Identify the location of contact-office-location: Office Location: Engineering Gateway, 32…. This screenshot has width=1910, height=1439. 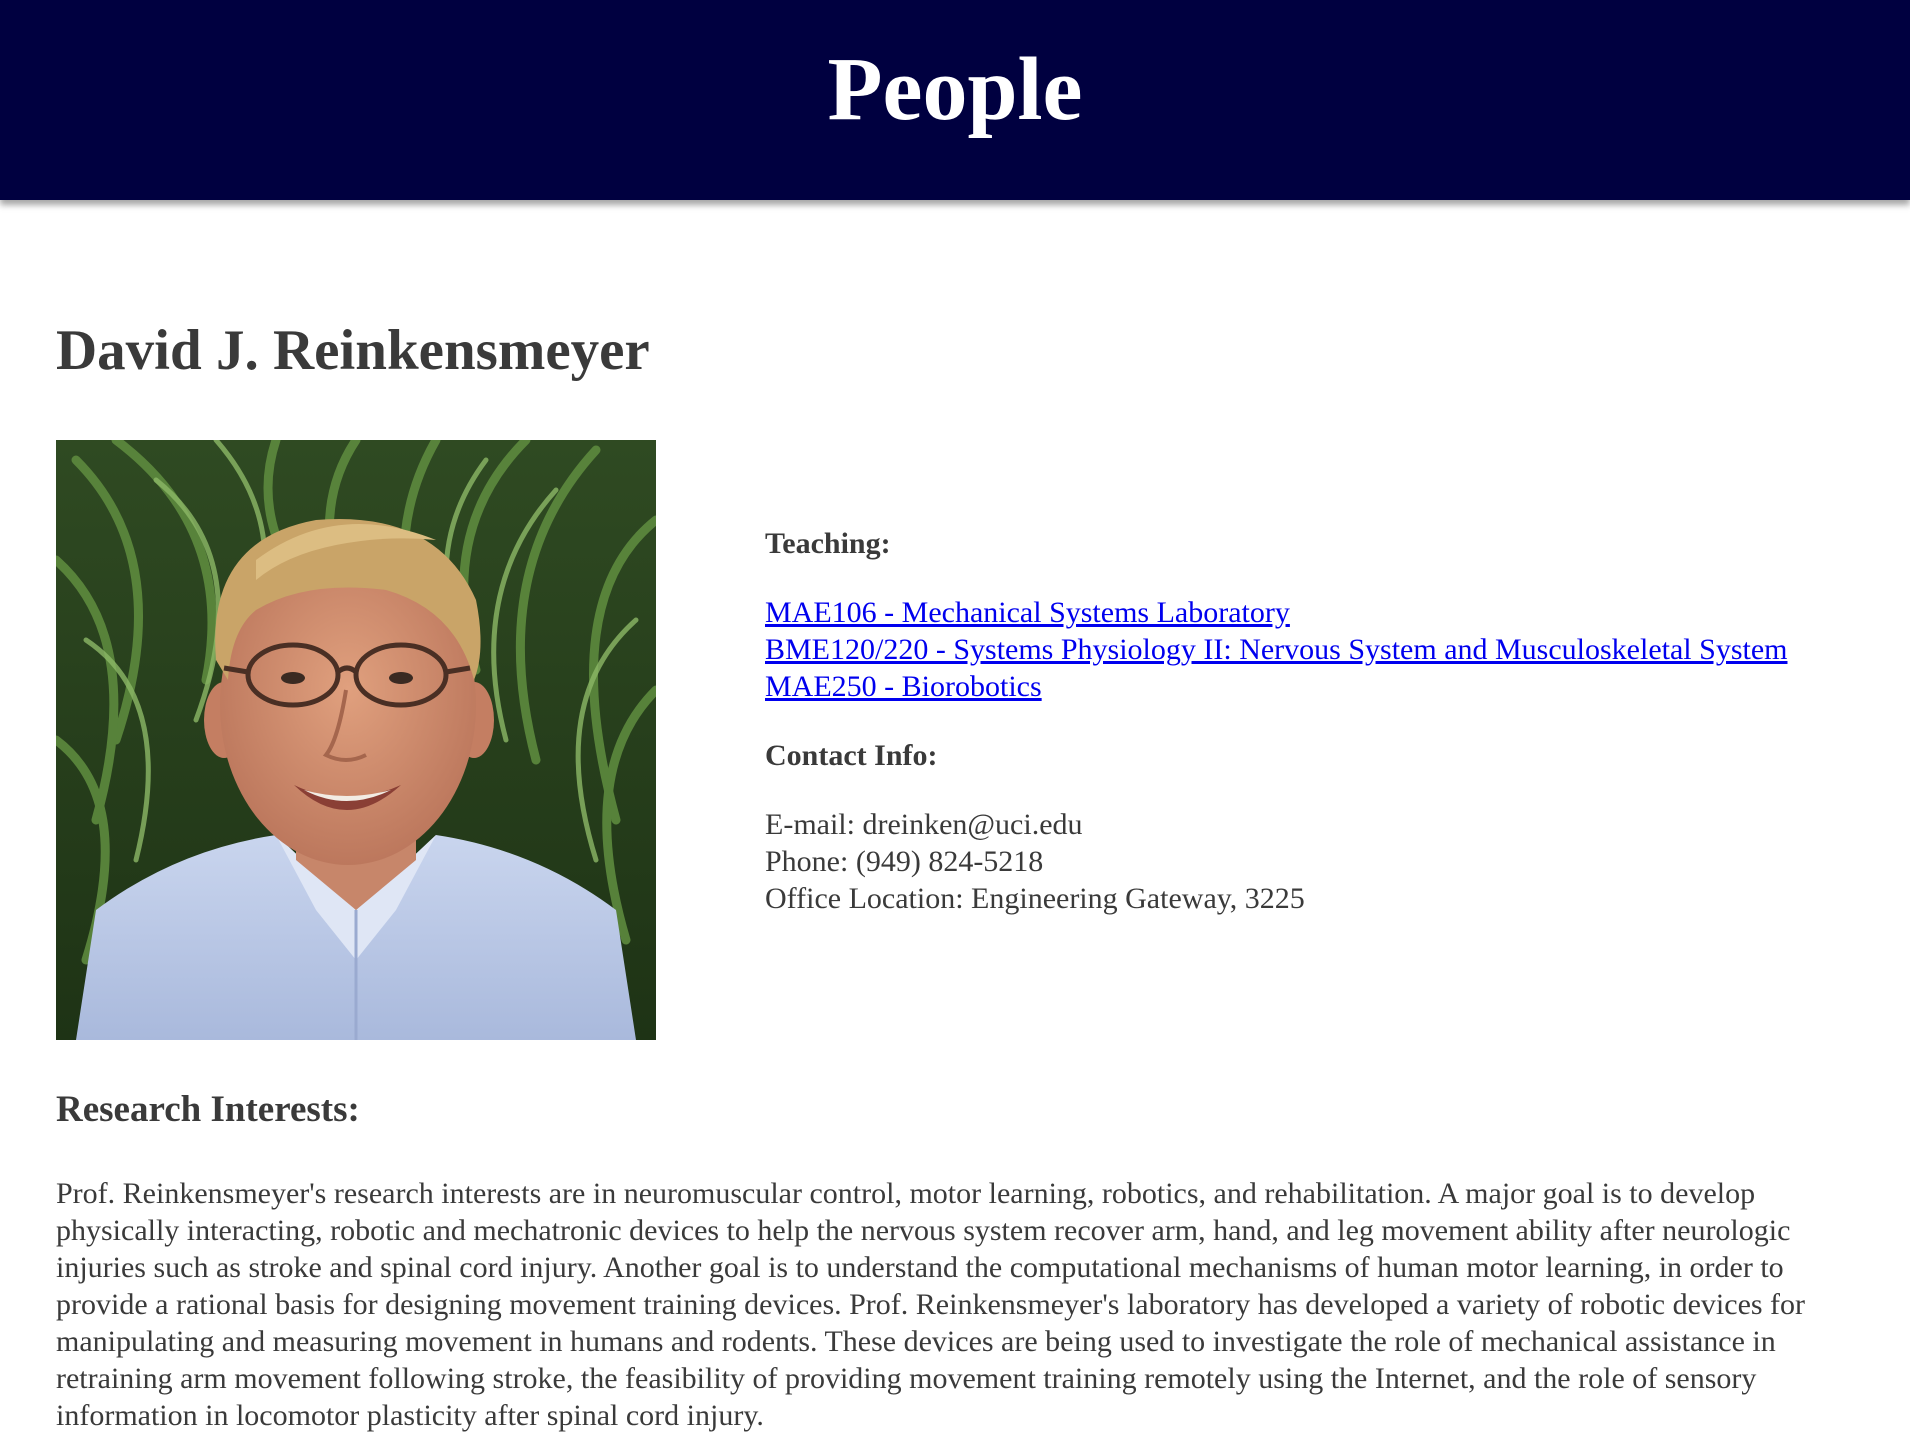
(1035, 898).